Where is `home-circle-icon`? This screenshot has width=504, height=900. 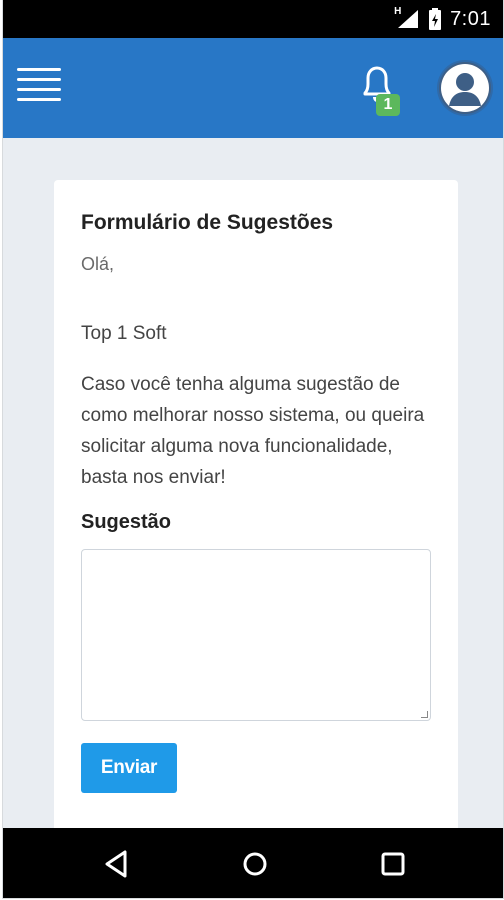
home-circle-icon is located at coordinates (255, 864).